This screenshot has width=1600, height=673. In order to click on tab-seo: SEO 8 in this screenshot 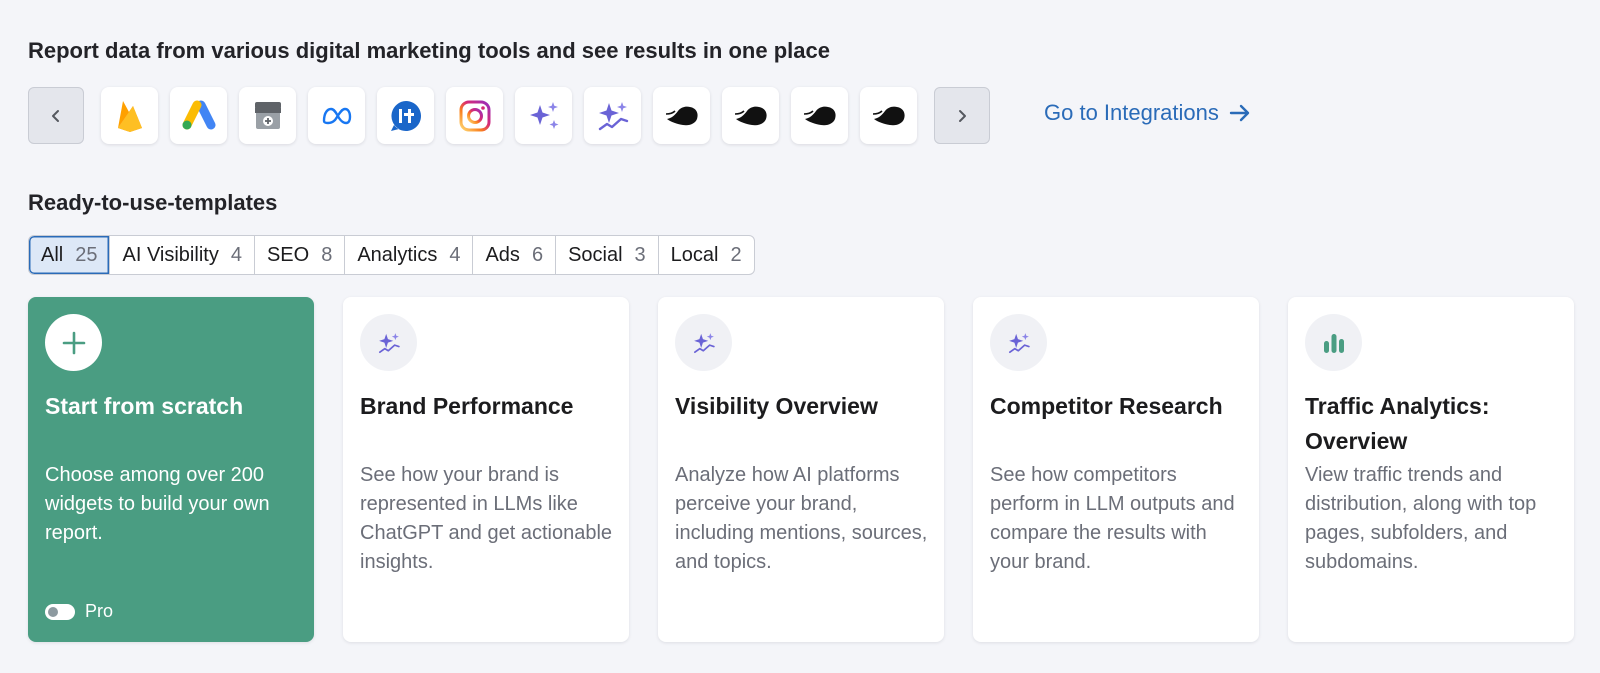, I will do `click(300, 255)`.